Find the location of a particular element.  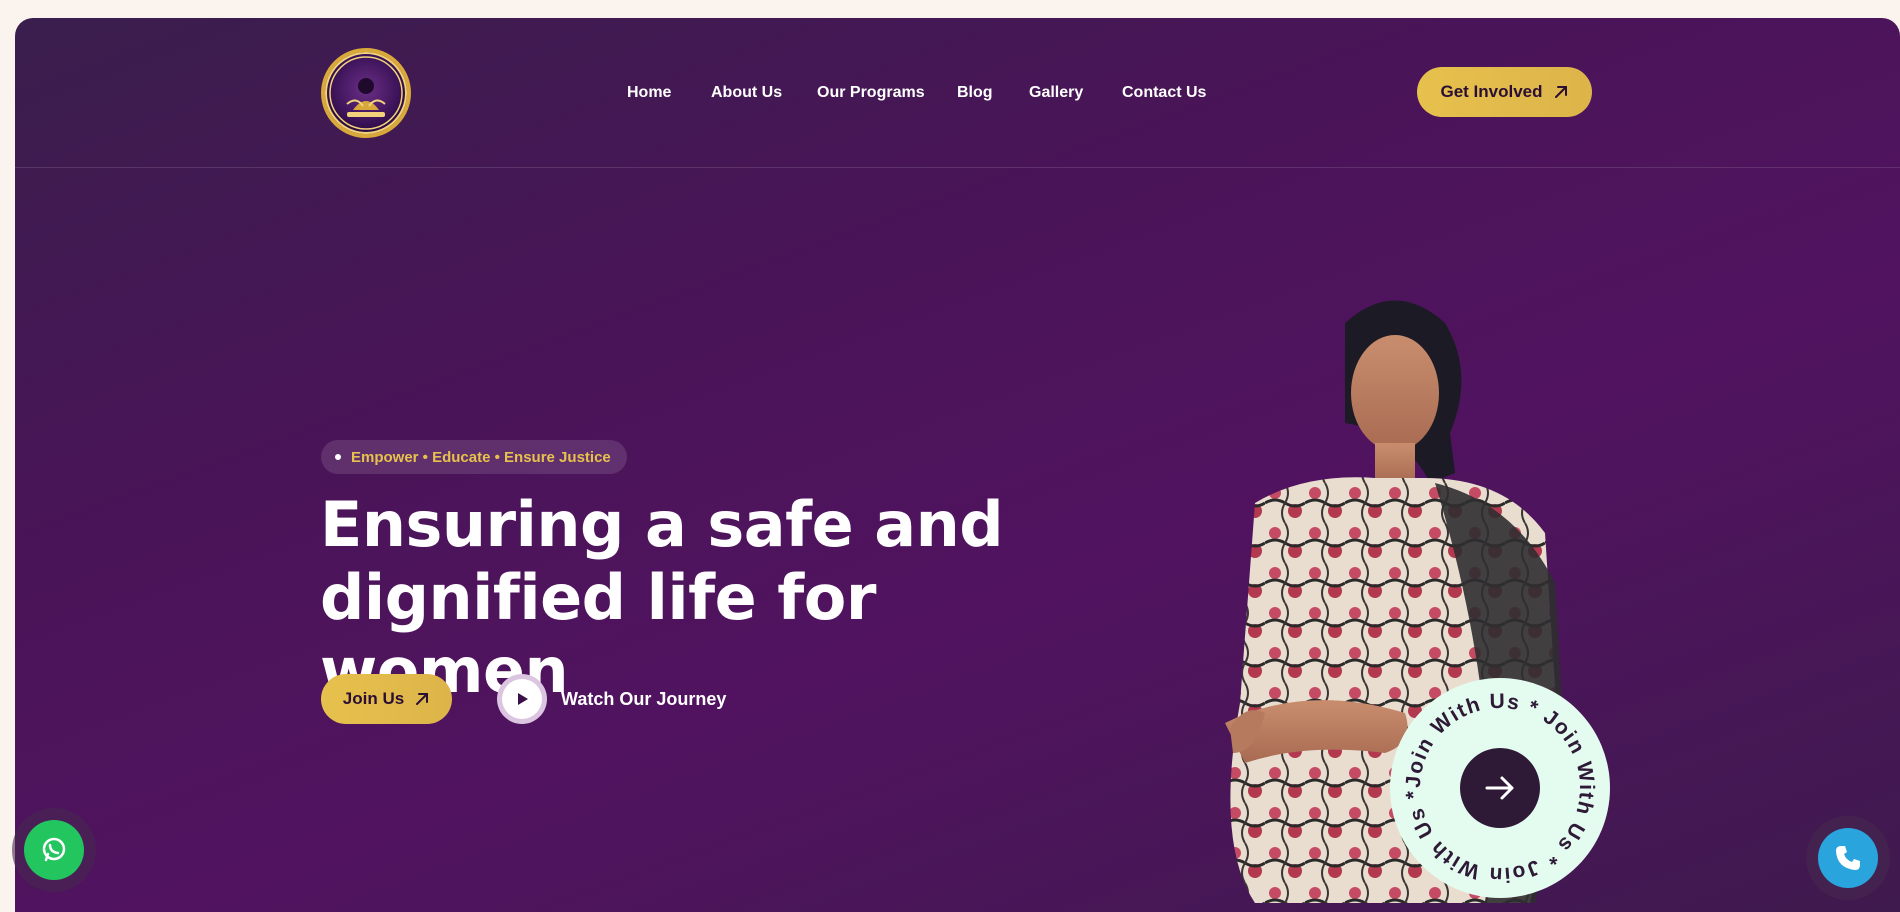

watch-journey-label: Watch Our Journey is located at coordinates (644, 698).